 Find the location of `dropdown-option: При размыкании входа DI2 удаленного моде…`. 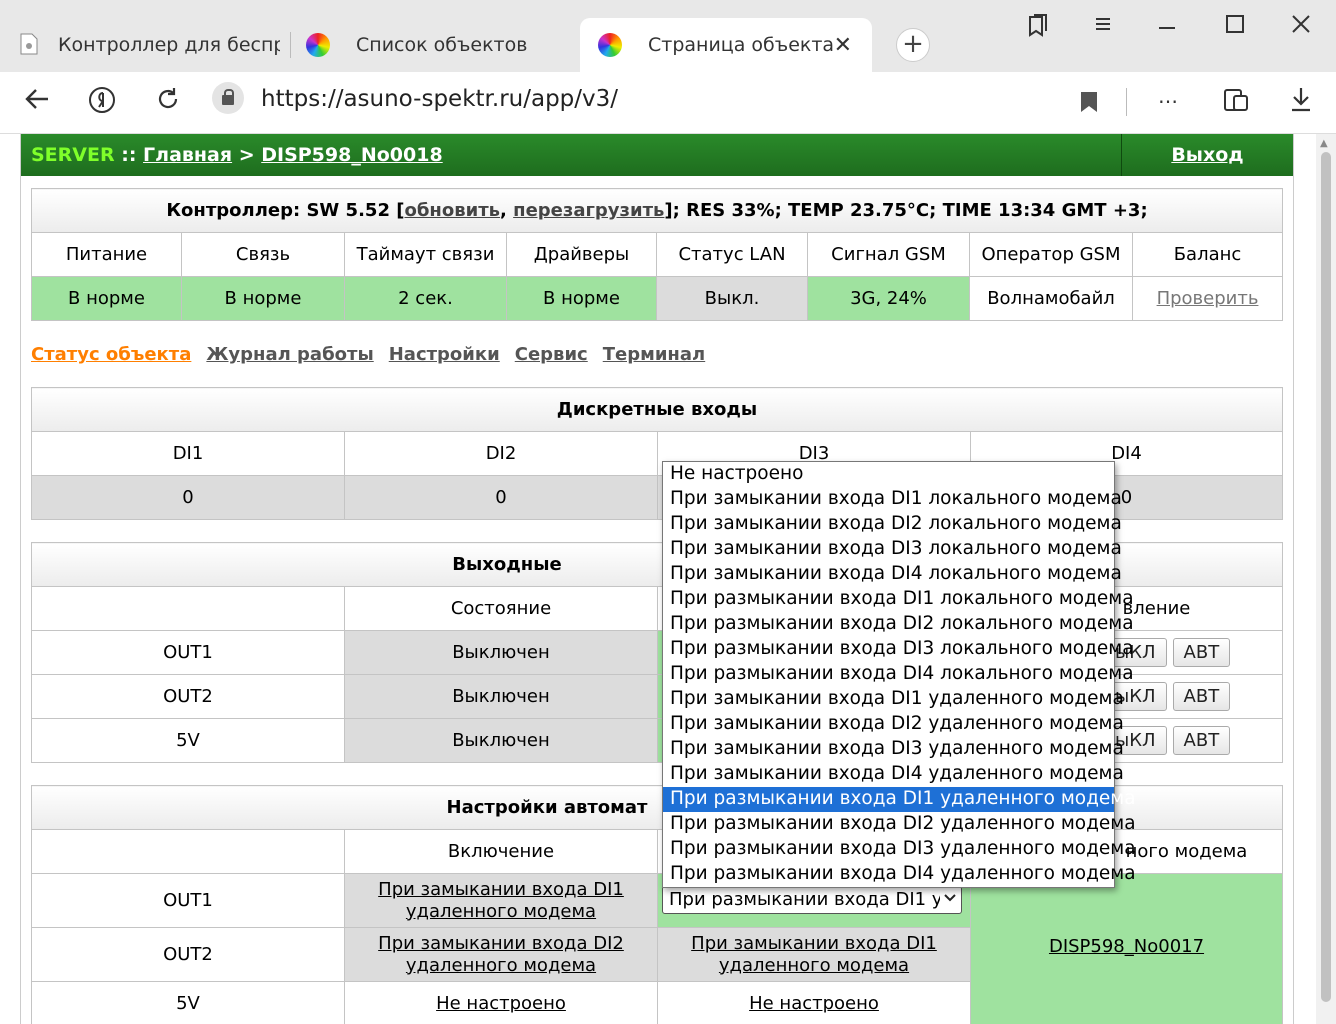

dropdown-option: При размыкании входа DI2 удаленного моде… is located at coordinates (899, 824).